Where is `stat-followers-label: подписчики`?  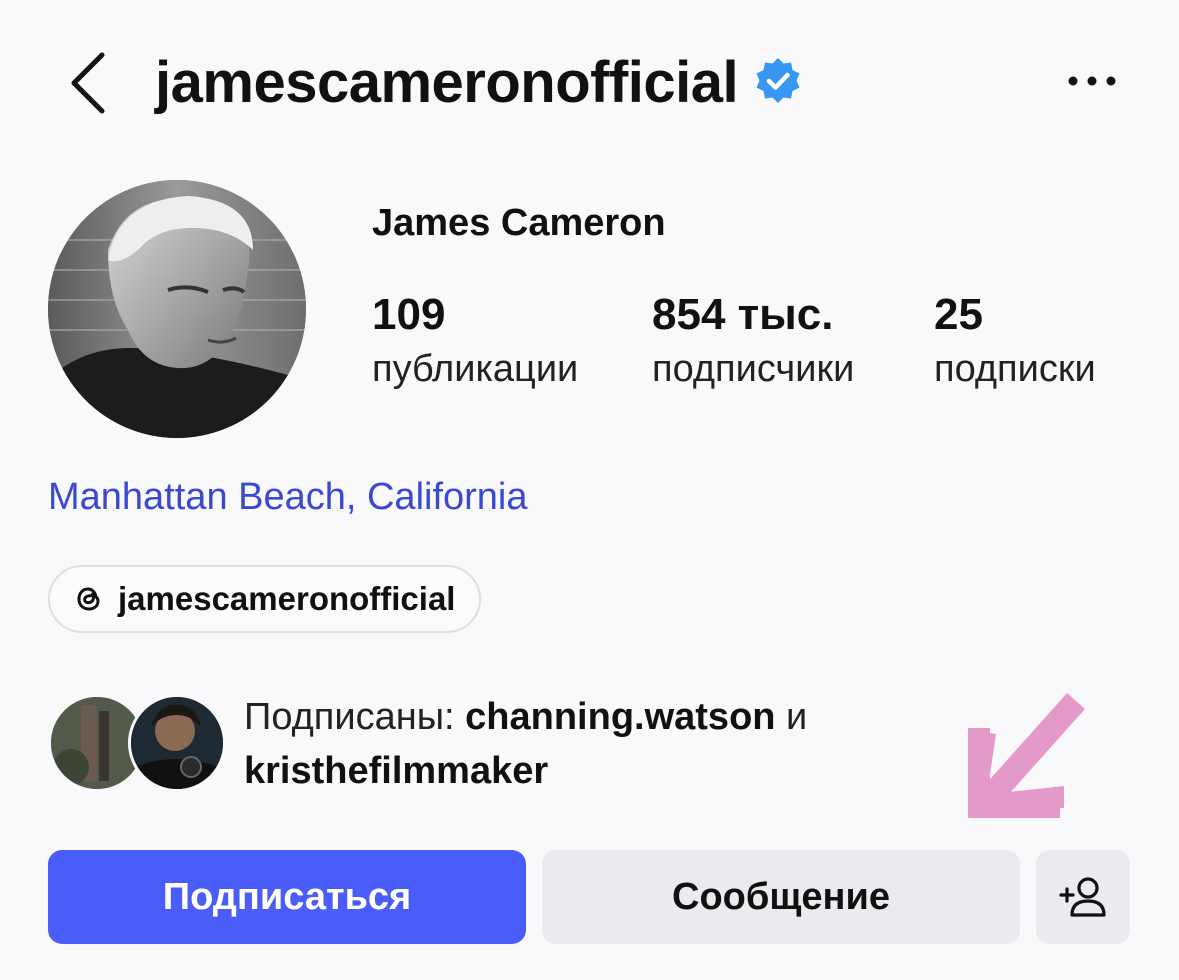
stat-followers-label: подписчики is located at coordinates (753, 369).